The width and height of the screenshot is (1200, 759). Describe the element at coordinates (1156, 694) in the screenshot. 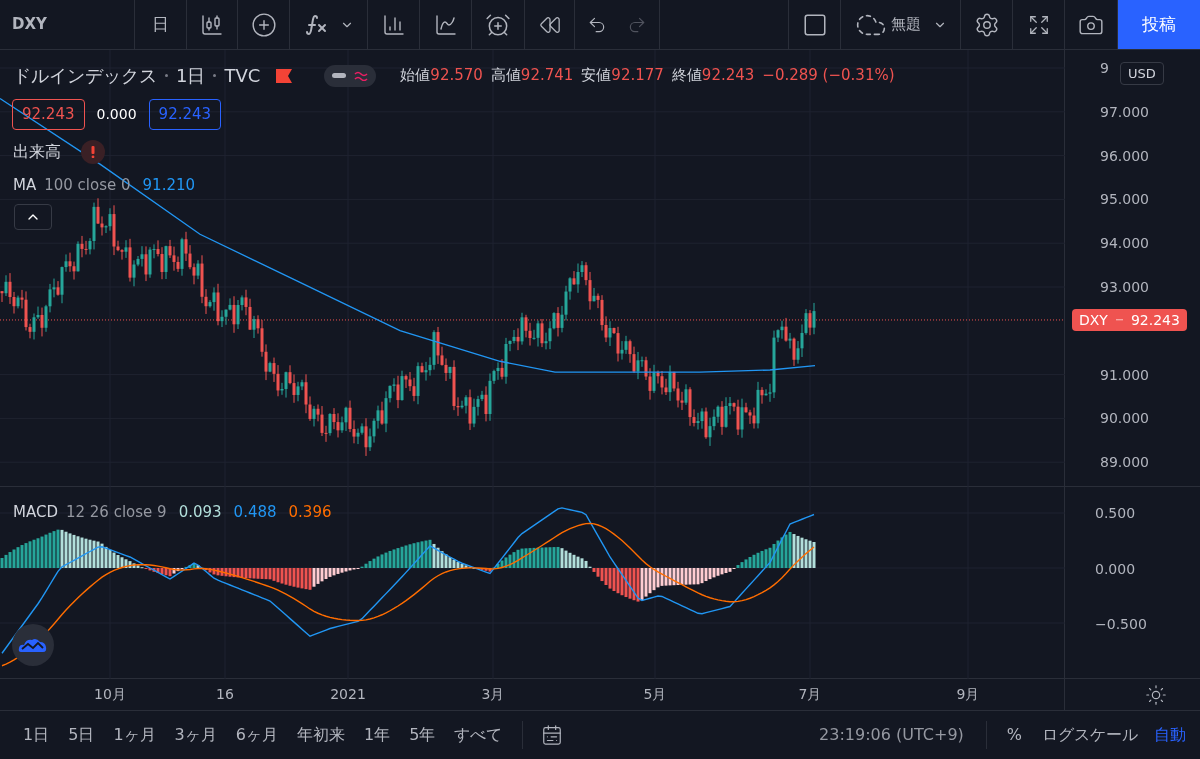

I see `sun-icon` at that location.